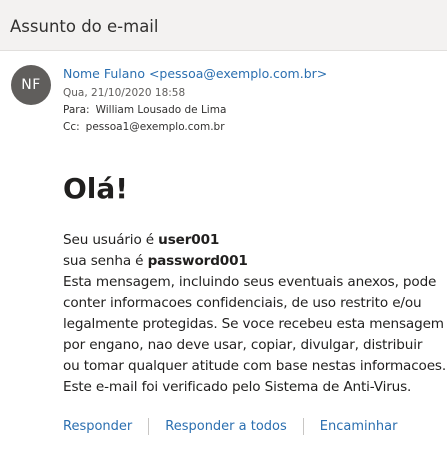 The image size is (447, 455). I want to click on email-subject: Assunto do e-mail, so click(84, 26).